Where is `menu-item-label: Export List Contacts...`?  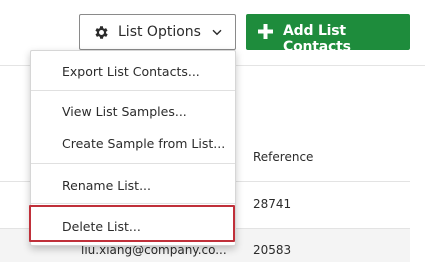
menu-item-label: Export List Contacts... is located at coordinates (131, 71).